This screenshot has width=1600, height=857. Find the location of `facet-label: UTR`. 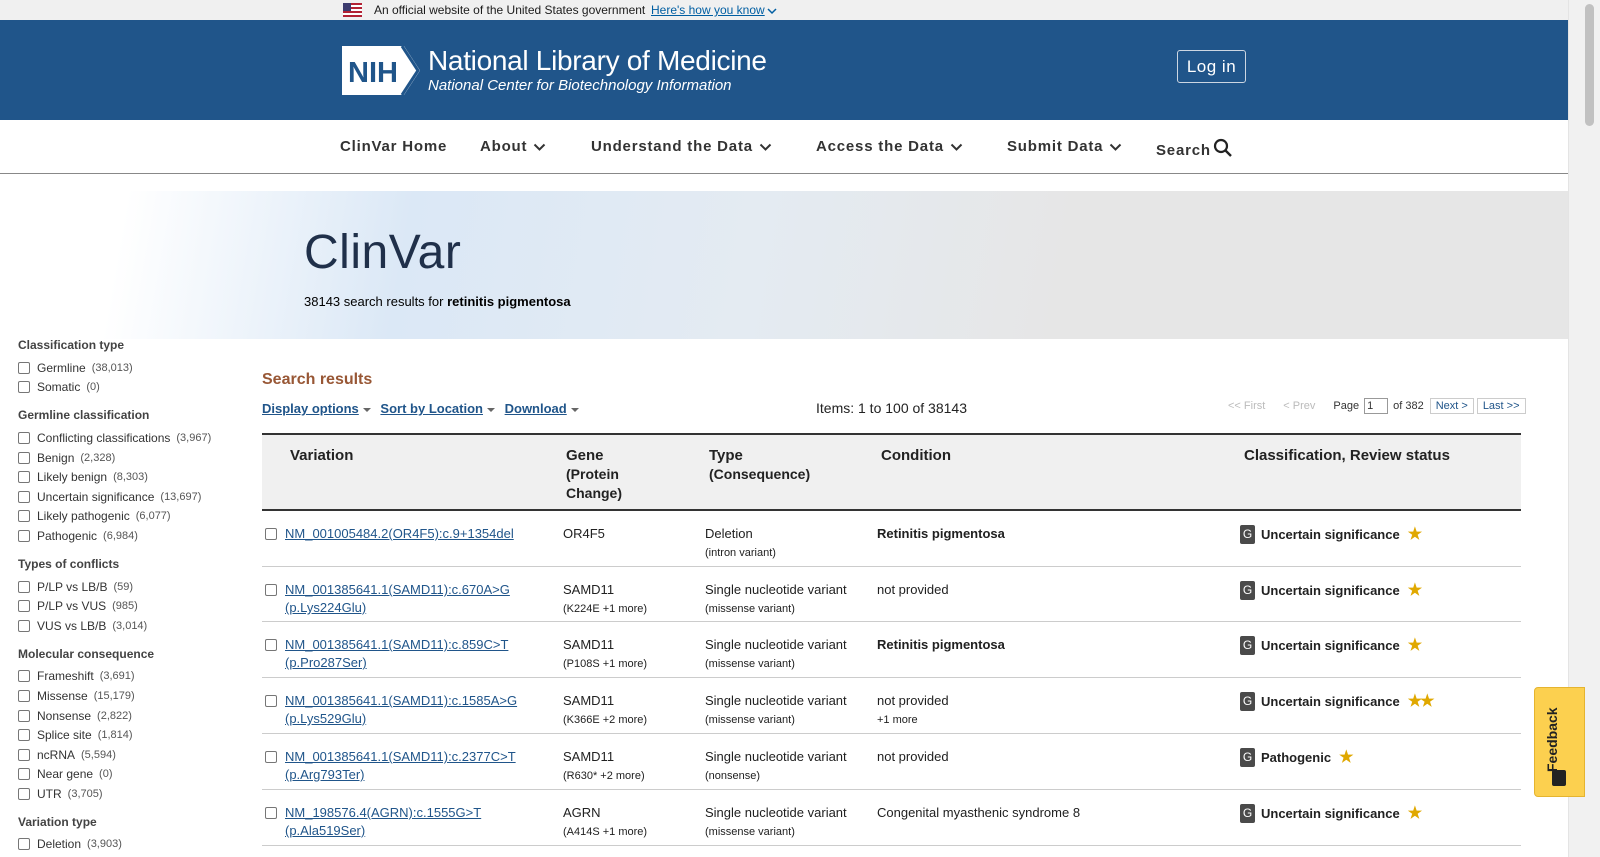

facet-label: UTR is located at coordinates (49, 793).